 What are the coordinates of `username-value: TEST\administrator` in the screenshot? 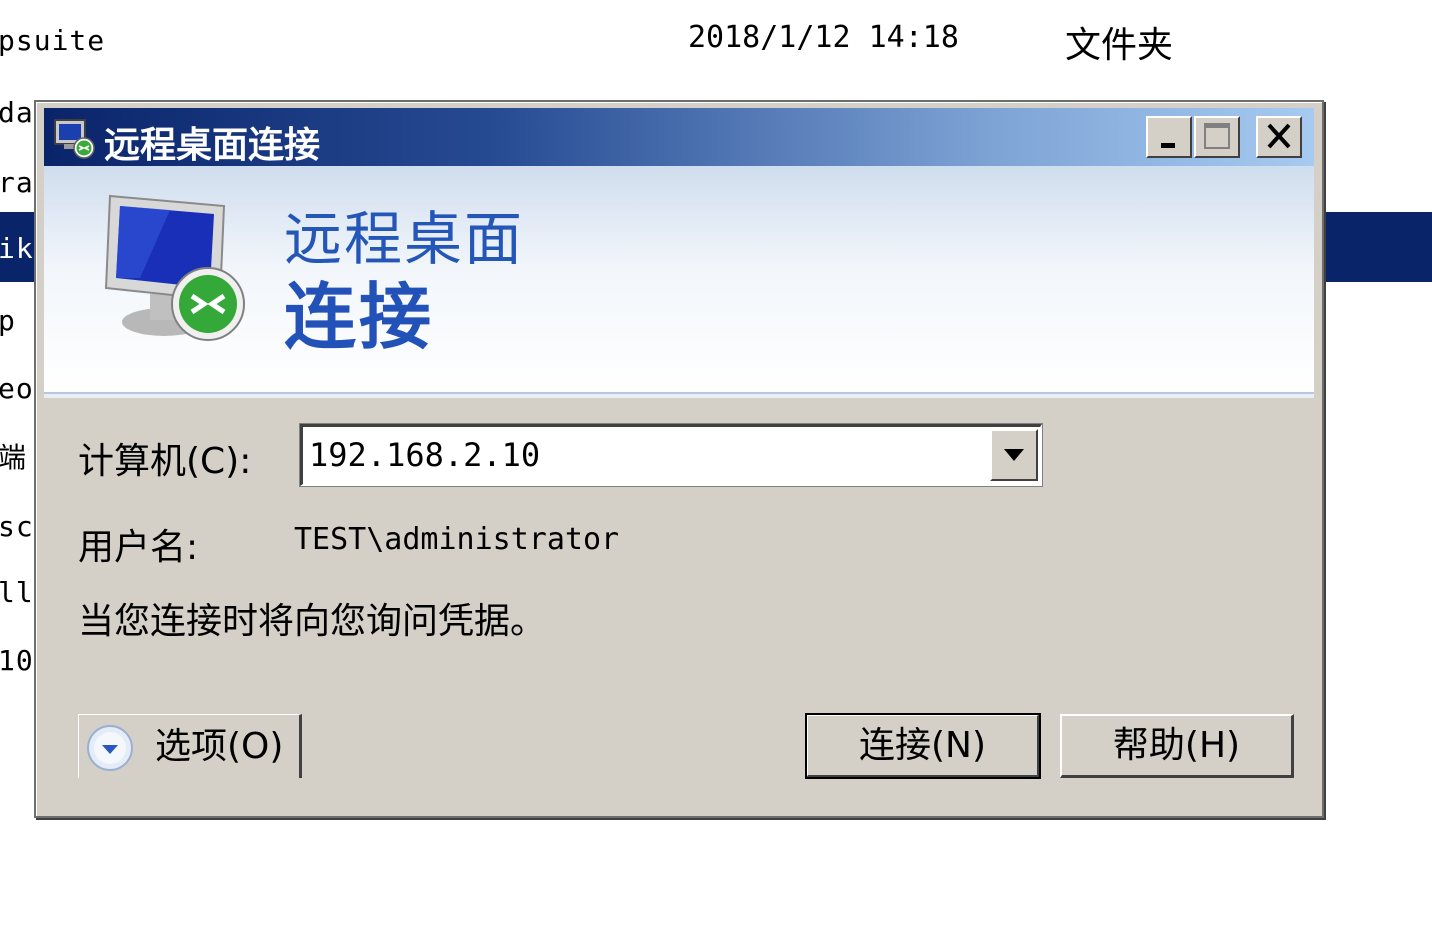 It's located at (457, 539).